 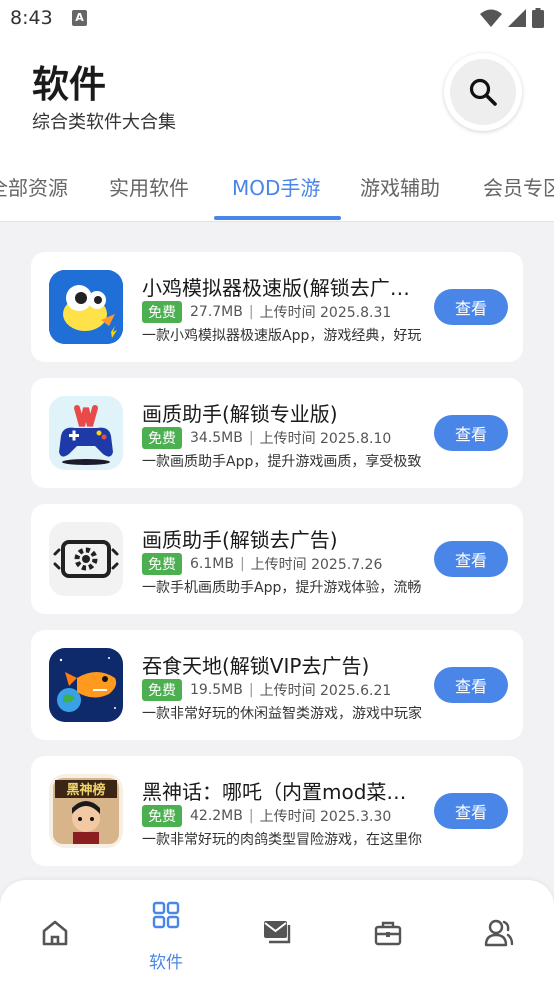 I want to click on users-icon, so click(x=499, y=933).